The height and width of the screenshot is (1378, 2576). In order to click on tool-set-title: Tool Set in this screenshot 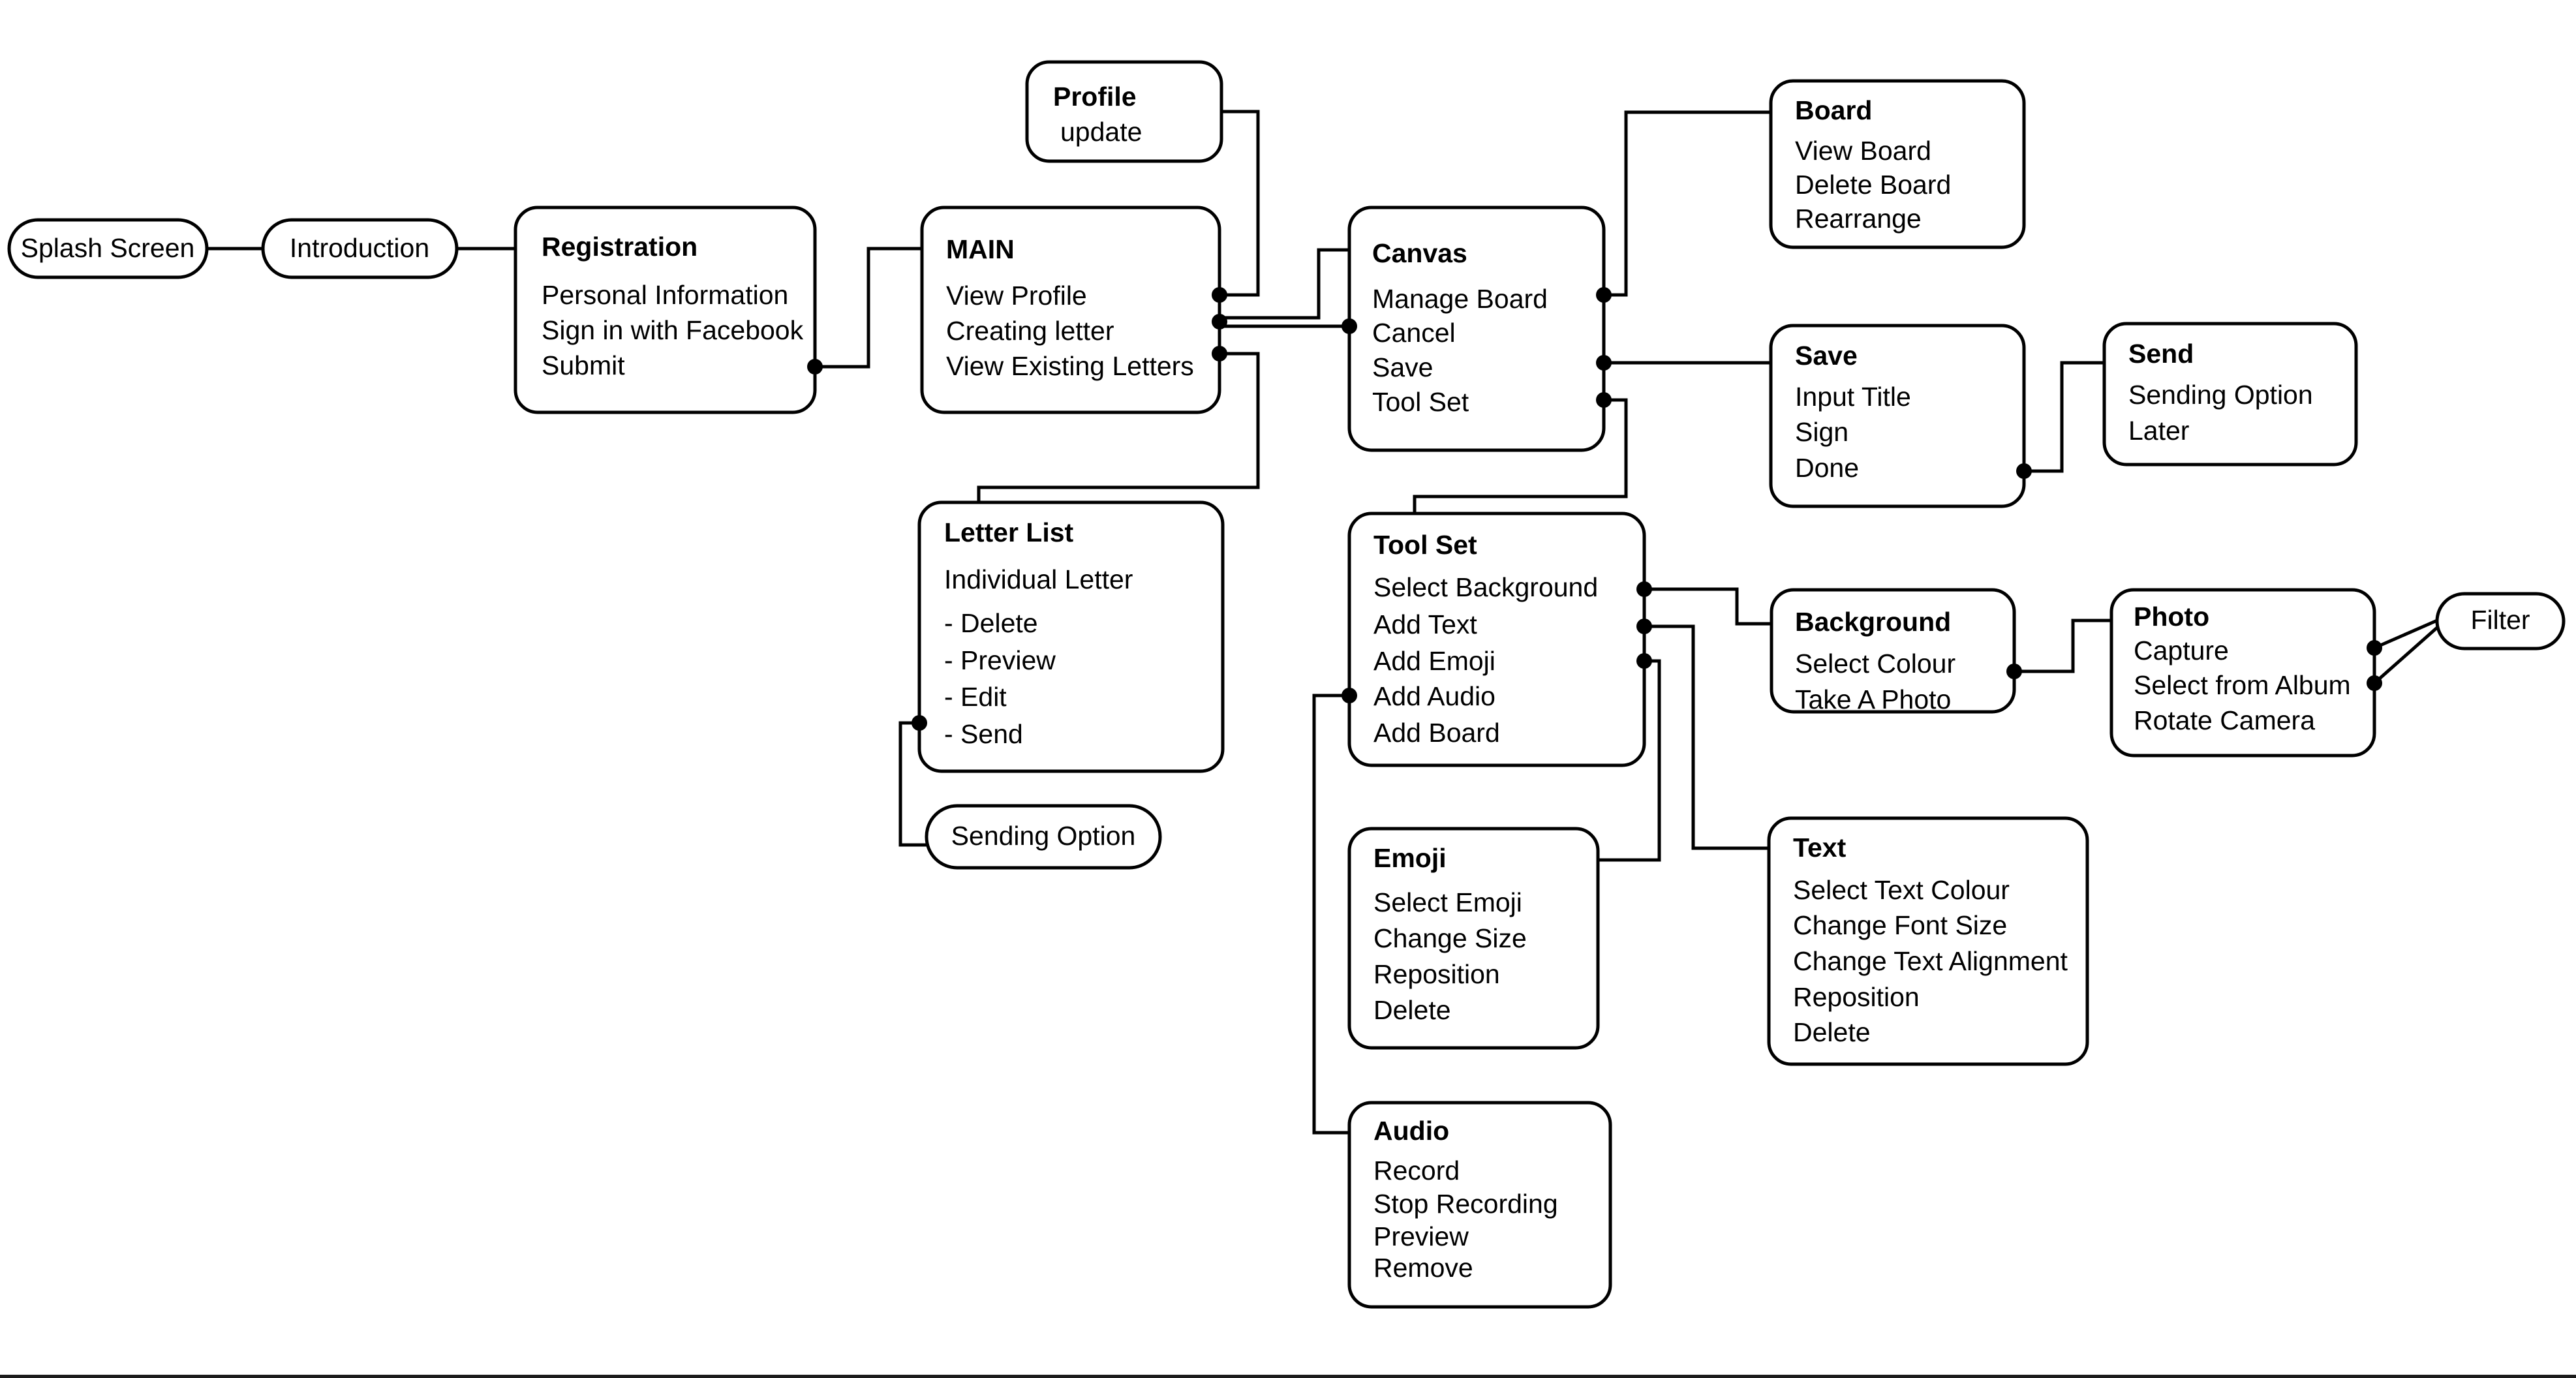, I will do `click(1425, 545)`.